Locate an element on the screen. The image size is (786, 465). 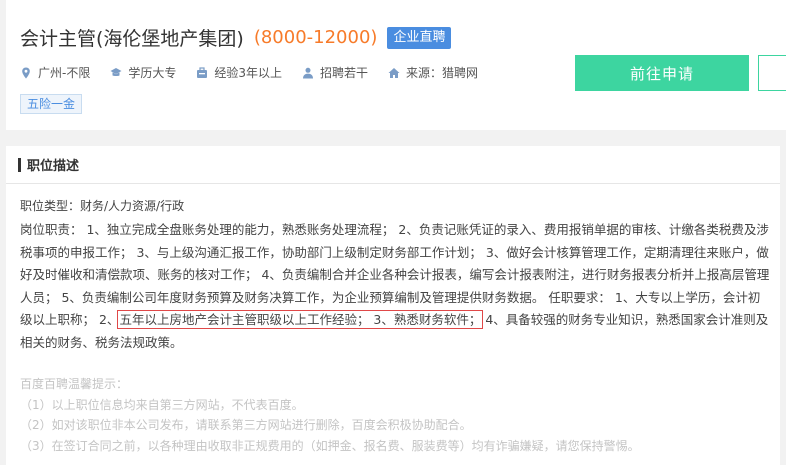
salary: (8000-12000) is located at coordinates (315, 37).